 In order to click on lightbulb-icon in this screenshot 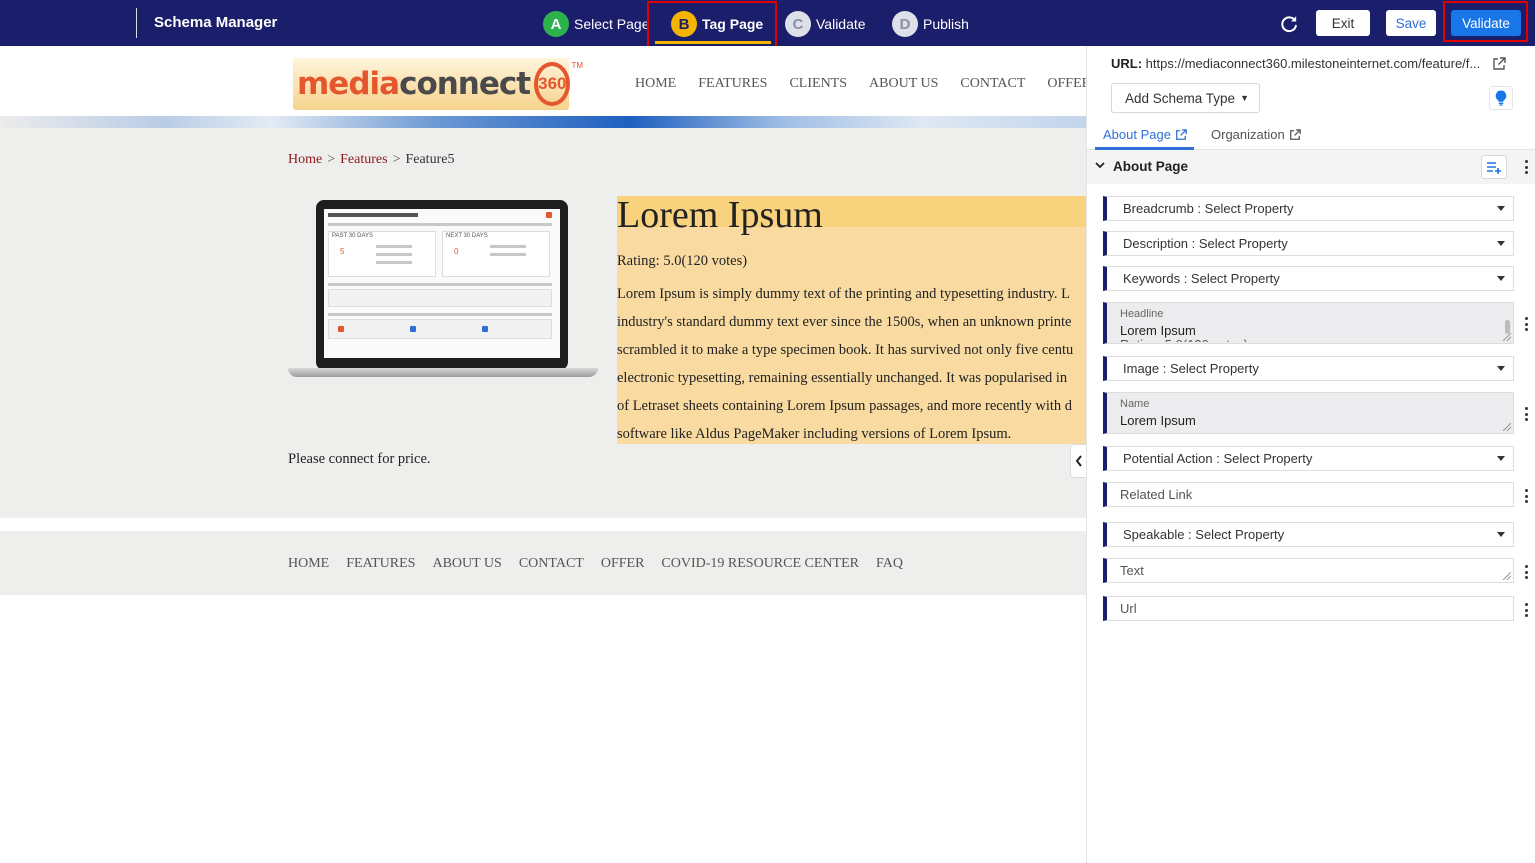, I will do `click(1501, 98)`.